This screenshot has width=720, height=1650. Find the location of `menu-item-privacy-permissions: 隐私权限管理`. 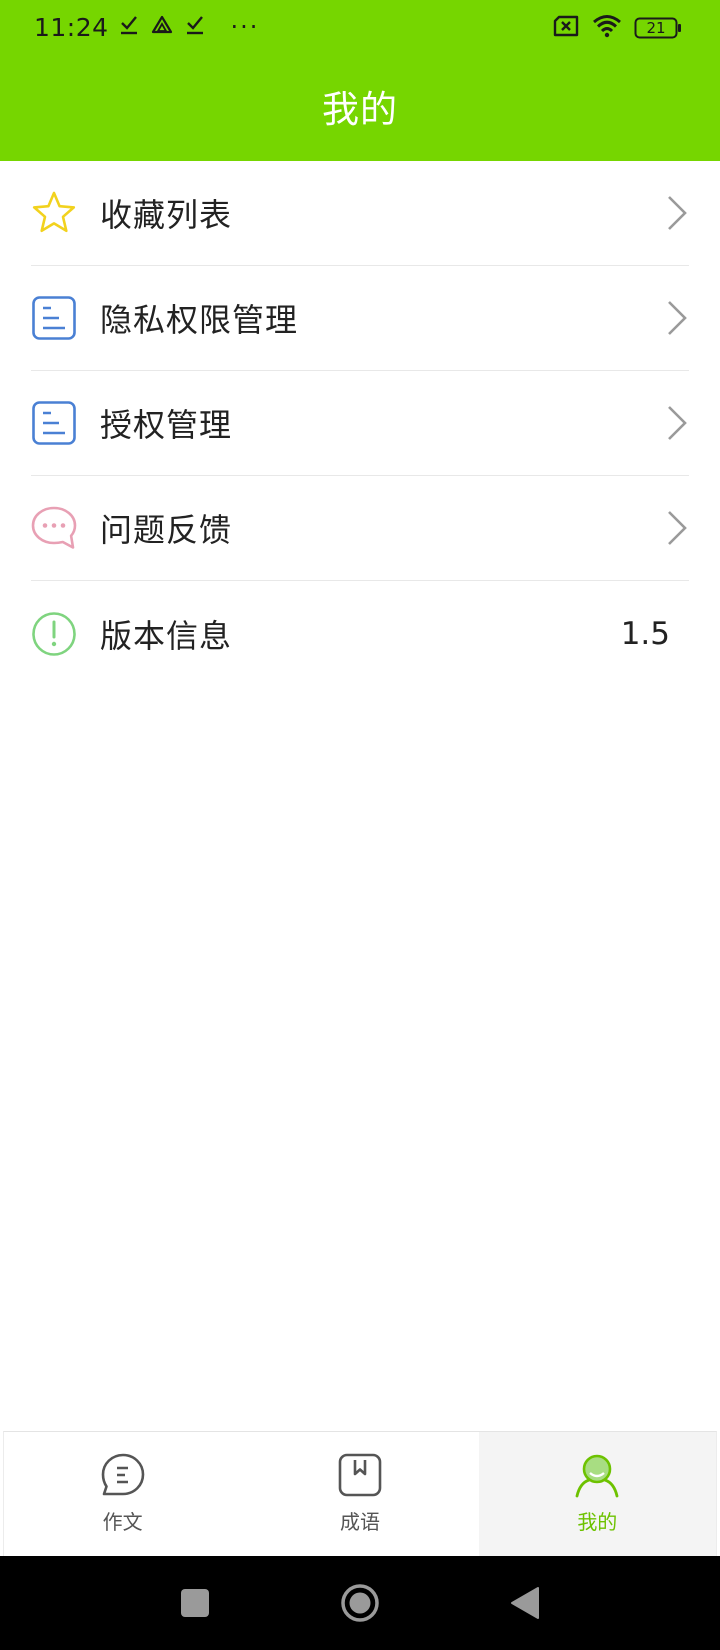

menu-item-privacy-permissions: 隐私权限管理 is located at coordinates (360, 318).